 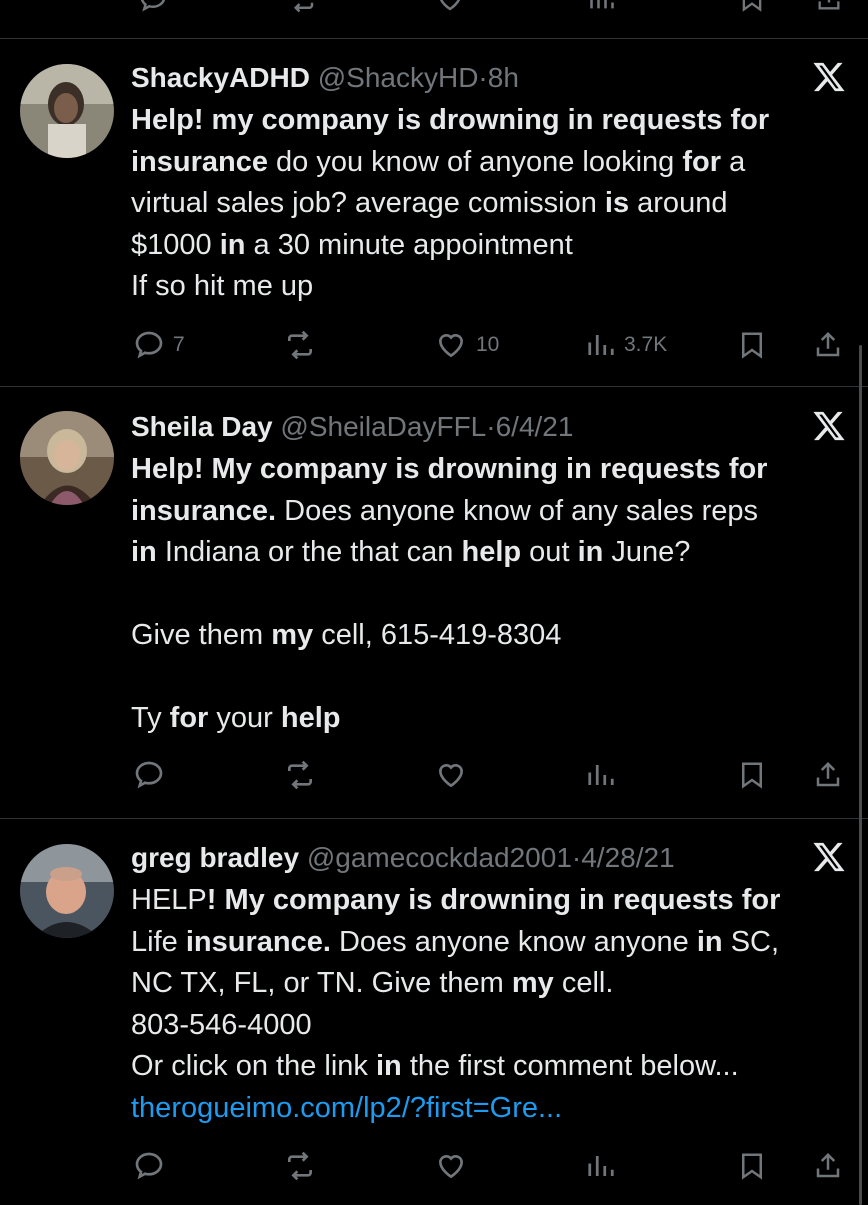 What do you see at coordinates (627, 857) in the screenshot?
I see `timestamp: 4/28/21` at bounding box center [627, 857].